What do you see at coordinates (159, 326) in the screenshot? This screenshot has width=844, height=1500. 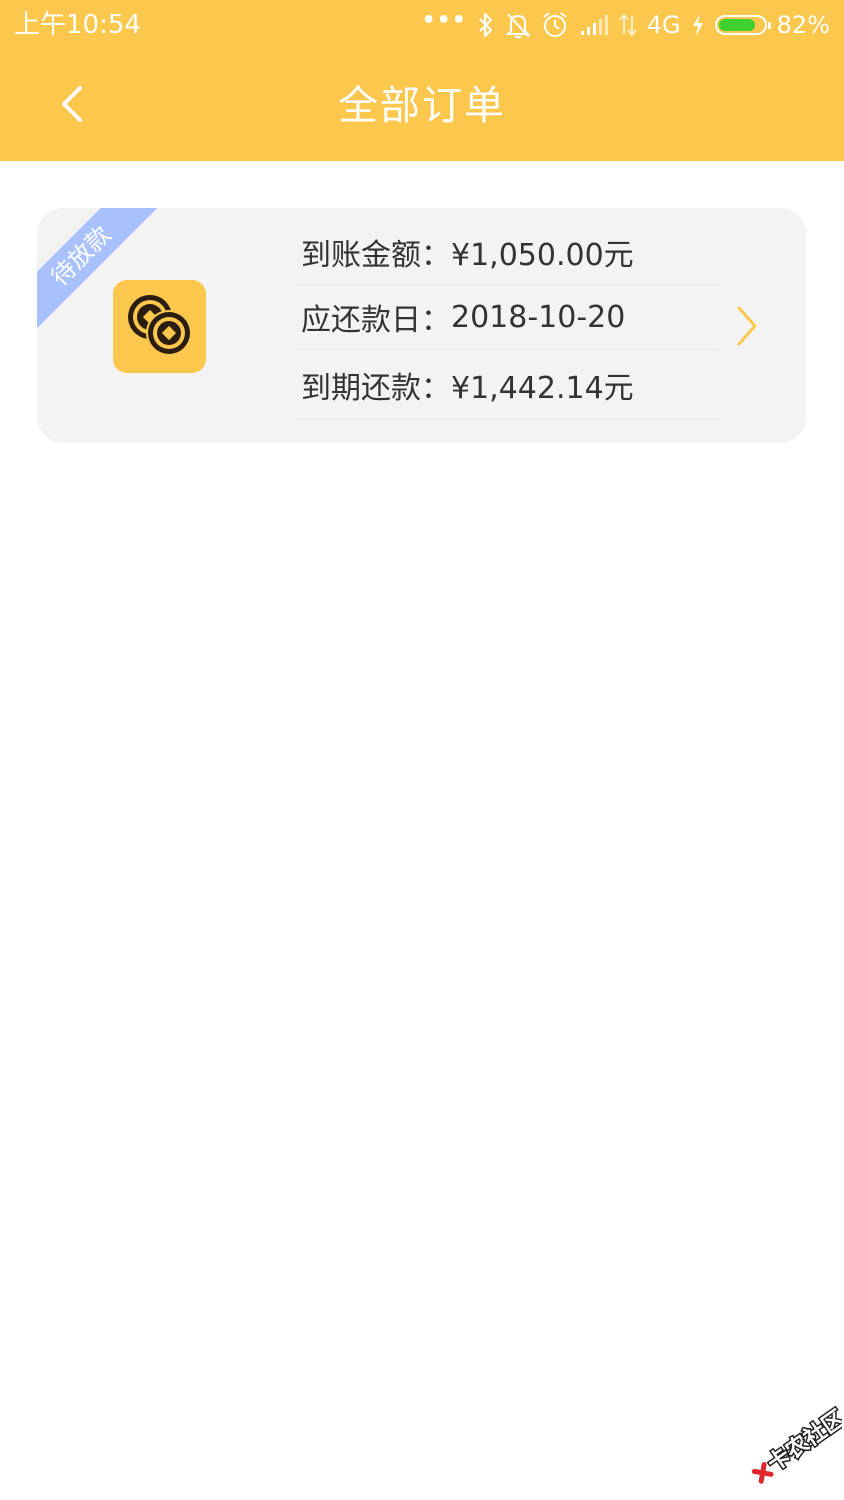 I see `coins-icon` at bounding box center [159, 326].